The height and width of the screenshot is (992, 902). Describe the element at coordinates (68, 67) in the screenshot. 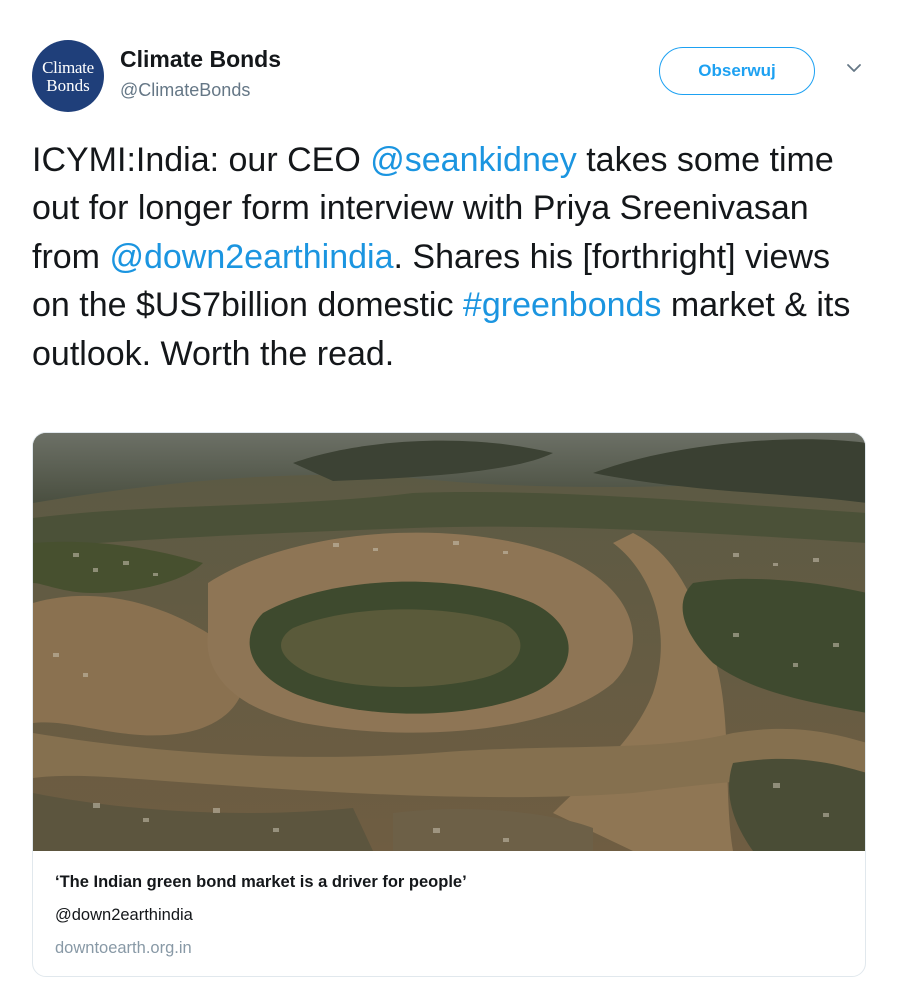

I see `avatar-text-line1: Climate` at that location.